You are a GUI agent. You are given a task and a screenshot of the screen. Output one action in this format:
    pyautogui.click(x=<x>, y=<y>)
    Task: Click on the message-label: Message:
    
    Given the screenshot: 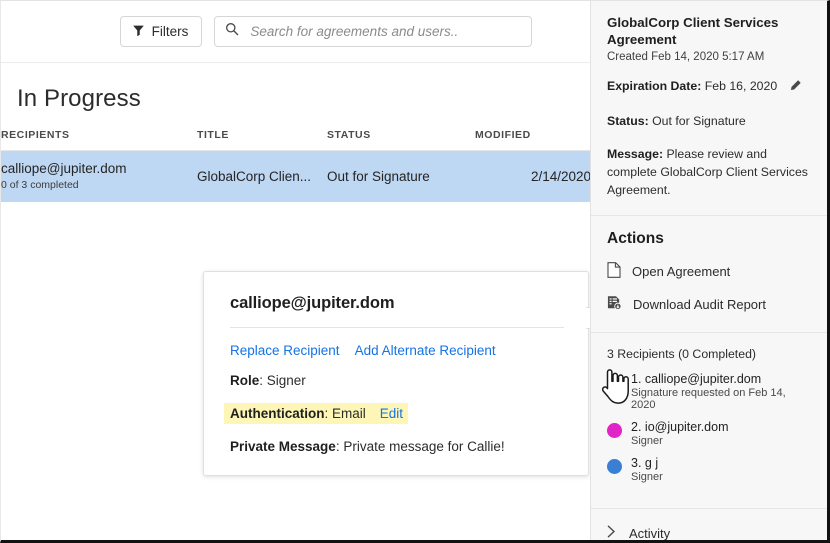 What is the action you would take?
    pyautogui.click(x=635, y=153)
    